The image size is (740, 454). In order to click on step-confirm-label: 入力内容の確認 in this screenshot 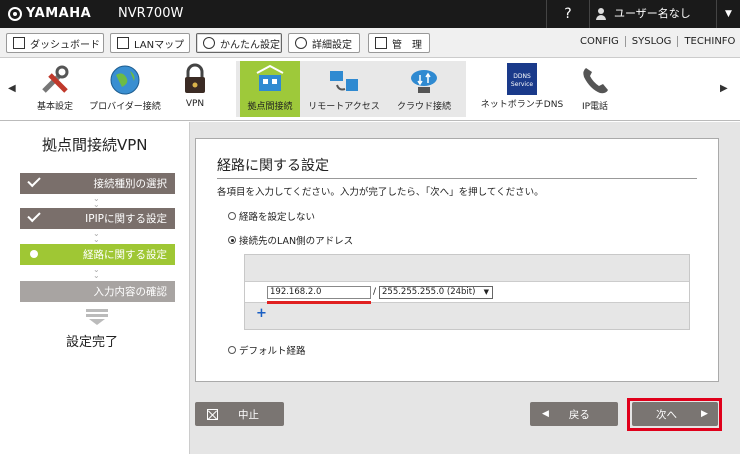, I will do `click(130, 292)`.